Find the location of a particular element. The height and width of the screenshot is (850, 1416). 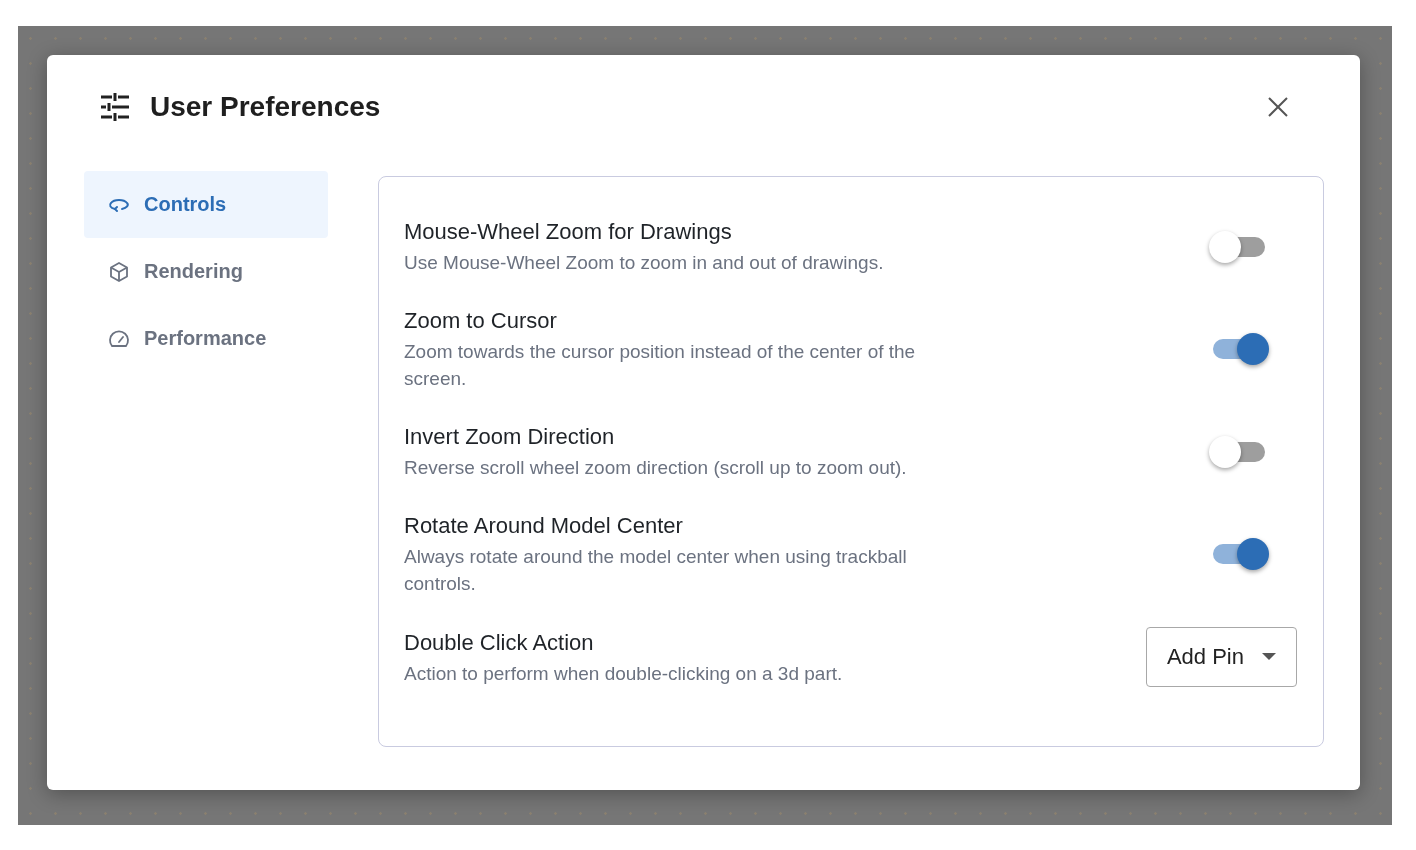

nav-item: Controls is located at coordinates (206, 204).